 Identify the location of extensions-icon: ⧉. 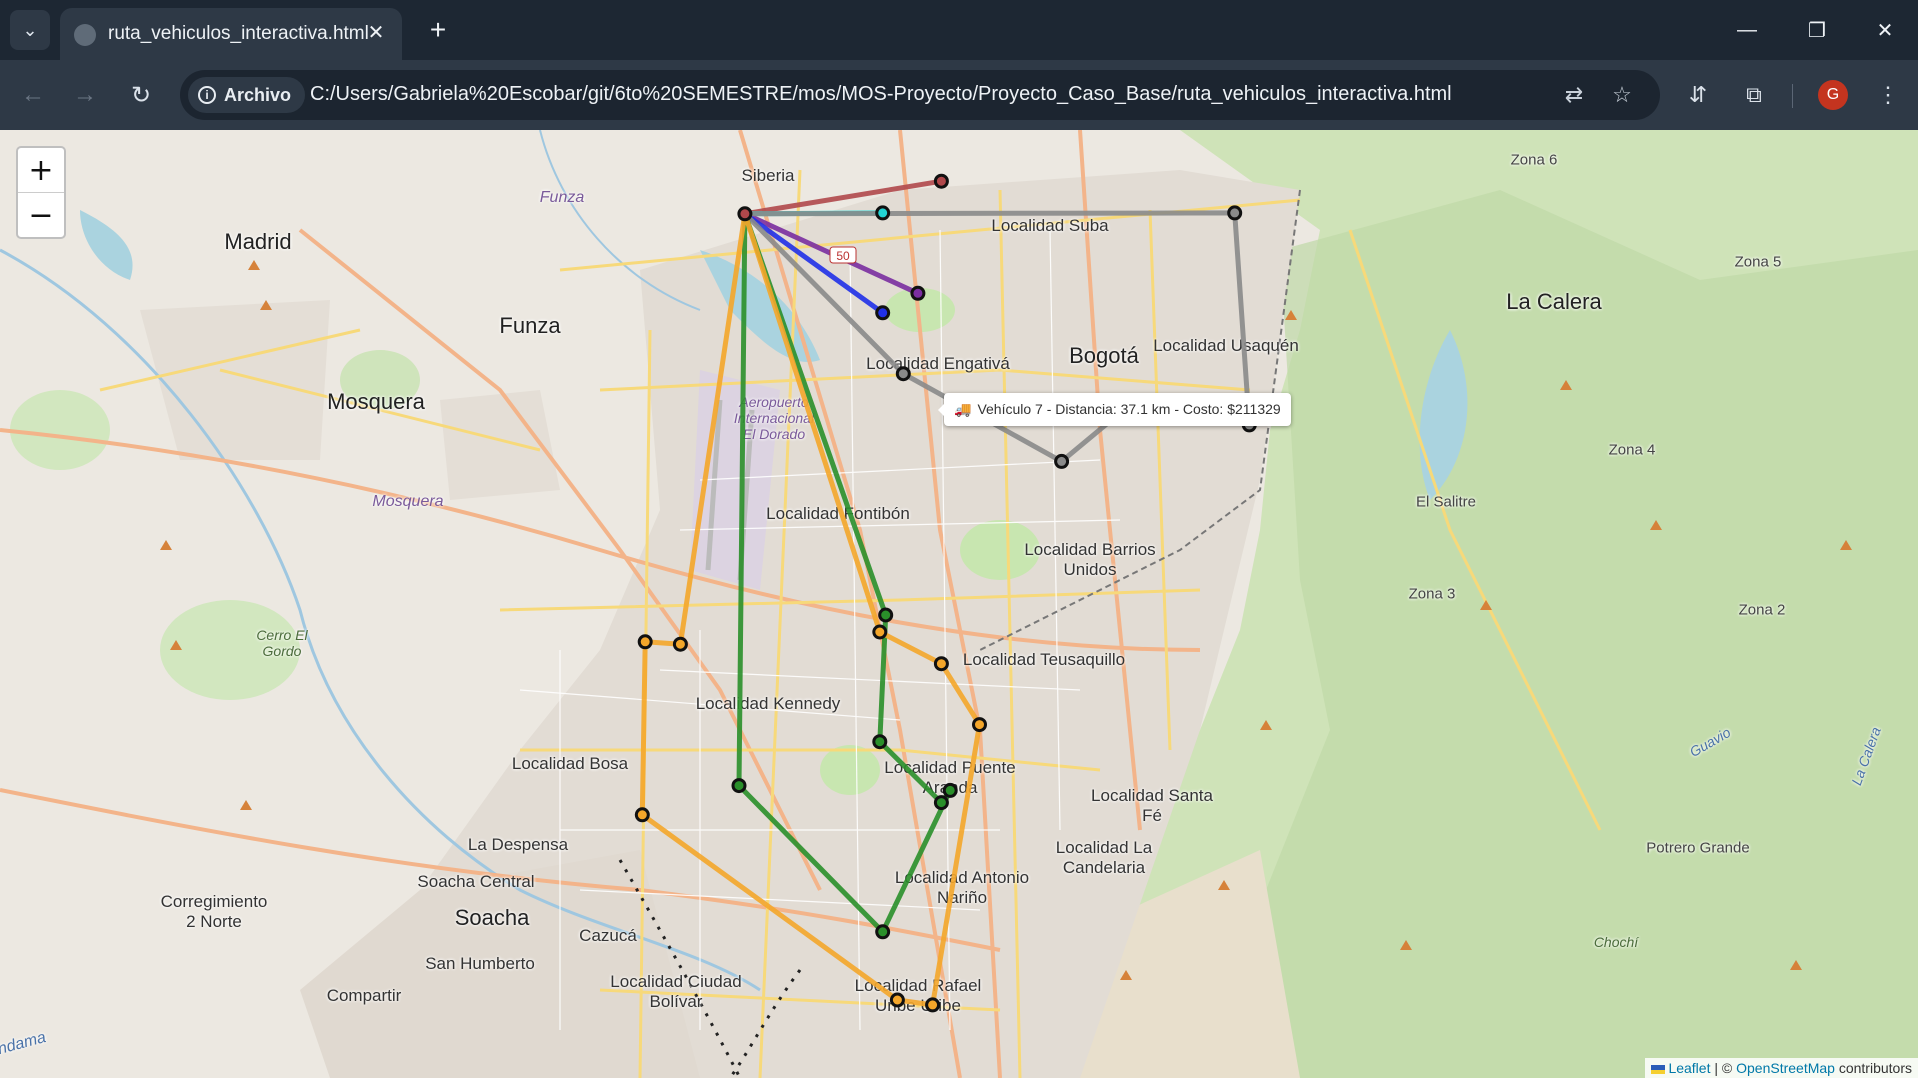
(1754, 95).